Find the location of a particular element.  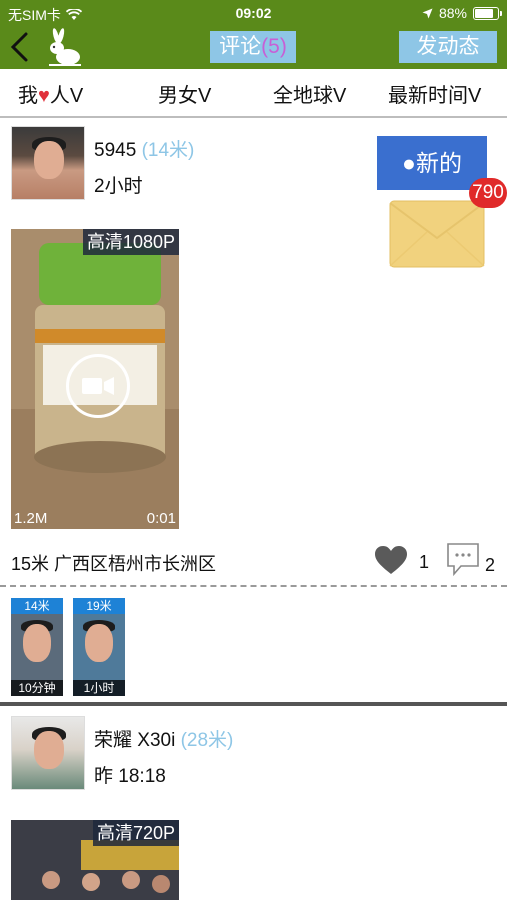

dashed-divider is located at coordinates (253, 586).